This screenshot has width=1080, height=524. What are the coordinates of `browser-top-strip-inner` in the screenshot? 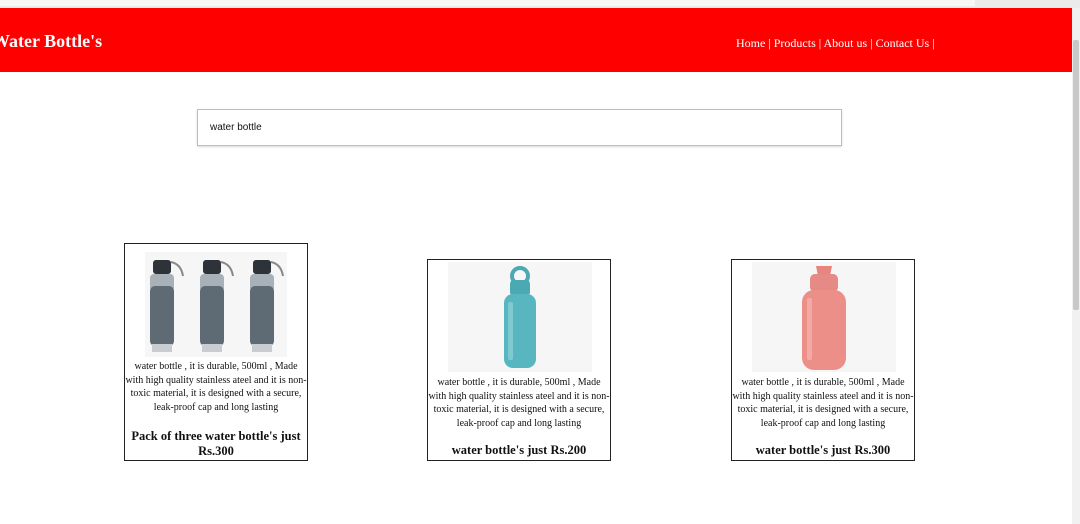 It's located at (487, 3).